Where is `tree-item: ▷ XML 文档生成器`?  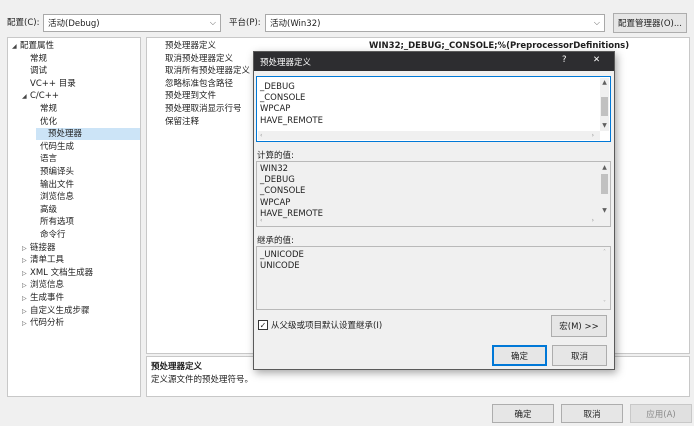 tree-item: ▷ XML 文档生成器 is located at coordinates (57, 273).